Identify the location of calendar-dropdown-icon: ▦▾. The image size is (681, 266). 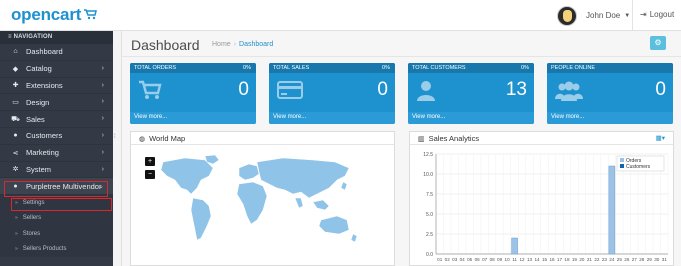
(660, 138).